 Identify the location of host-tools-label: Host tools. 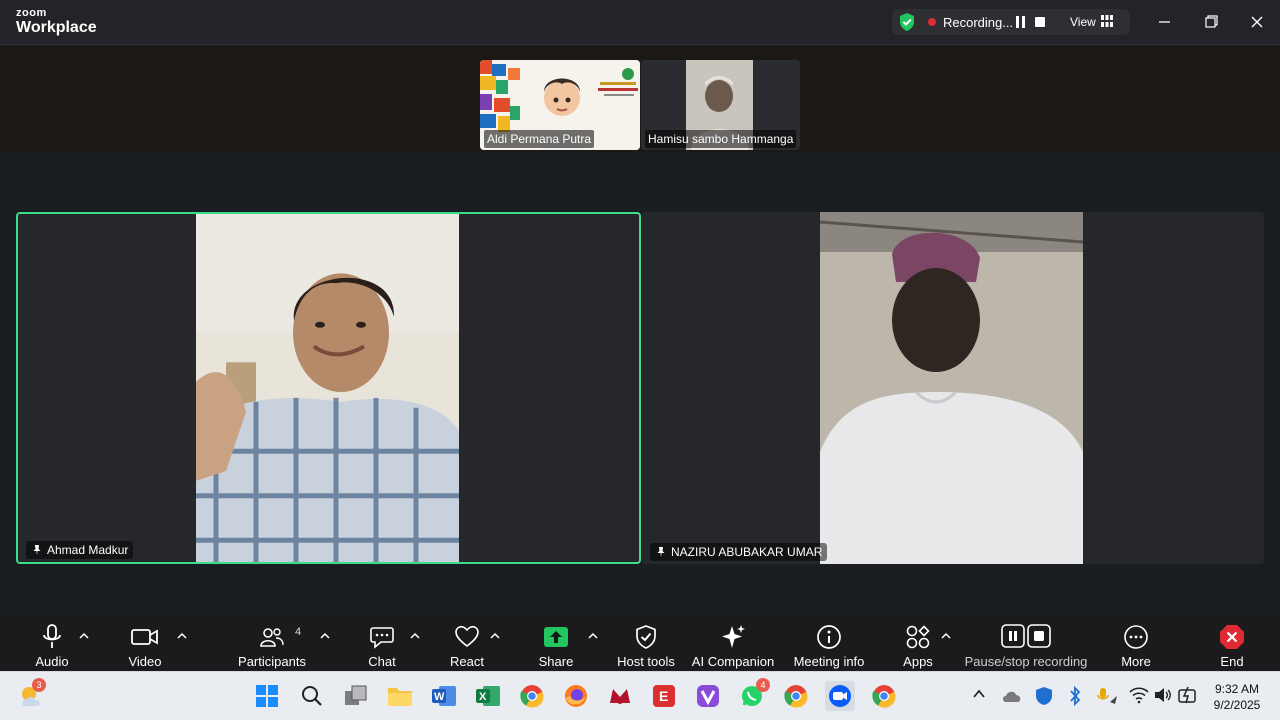
(646, 661).